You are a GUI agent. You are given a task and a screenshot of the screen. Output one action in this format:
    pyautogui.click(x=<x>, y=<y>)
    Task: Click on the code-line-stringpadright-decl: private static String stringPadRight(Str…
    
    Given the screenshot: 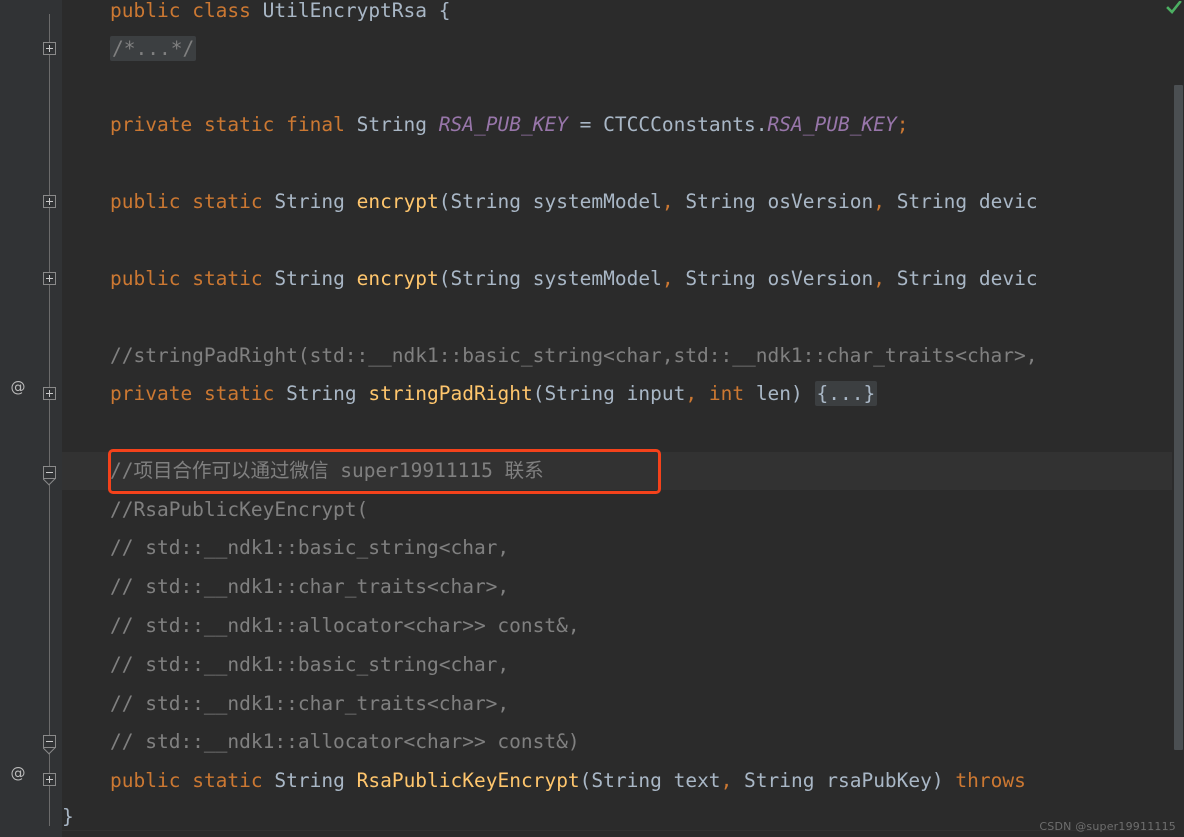 What is the action you would take?
    pyautogui.click(x=494, y=394)
    